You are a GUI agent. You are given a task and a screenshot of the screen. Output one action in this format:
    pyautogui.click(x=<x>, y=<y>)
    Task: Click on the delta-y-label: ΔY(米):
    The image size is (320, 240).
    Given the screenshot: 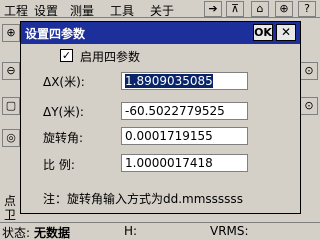 What is the action you would take?
    pyautogui.click(x=63, y=112)
    